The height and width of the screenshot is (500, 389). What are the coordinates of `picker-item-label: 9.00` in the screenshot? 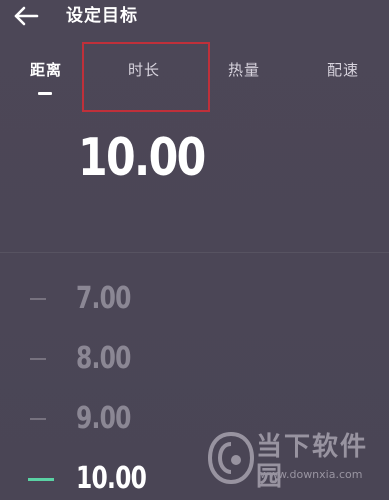 It's located at (103, 418).